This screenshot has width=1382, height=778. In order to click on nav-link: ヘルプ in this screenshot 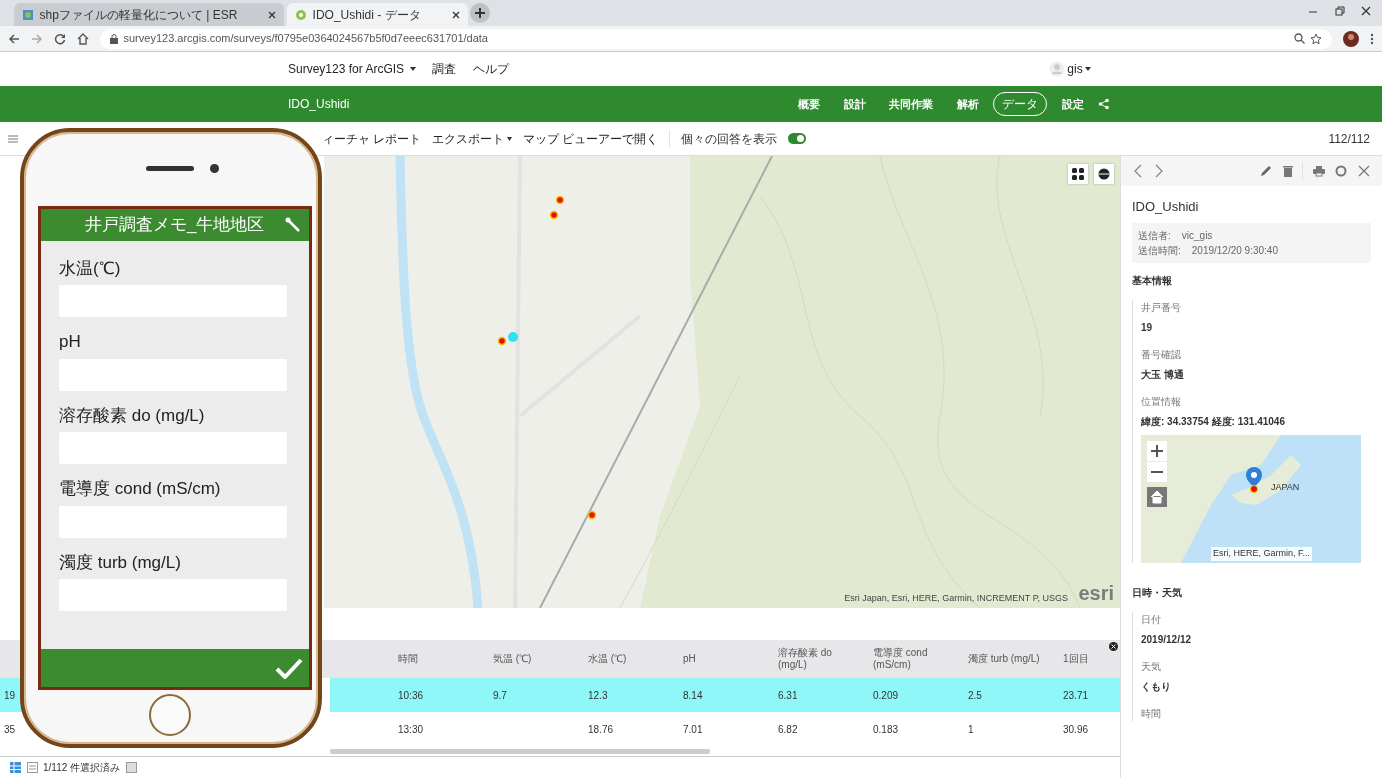, I will do `click(490, 69)`.